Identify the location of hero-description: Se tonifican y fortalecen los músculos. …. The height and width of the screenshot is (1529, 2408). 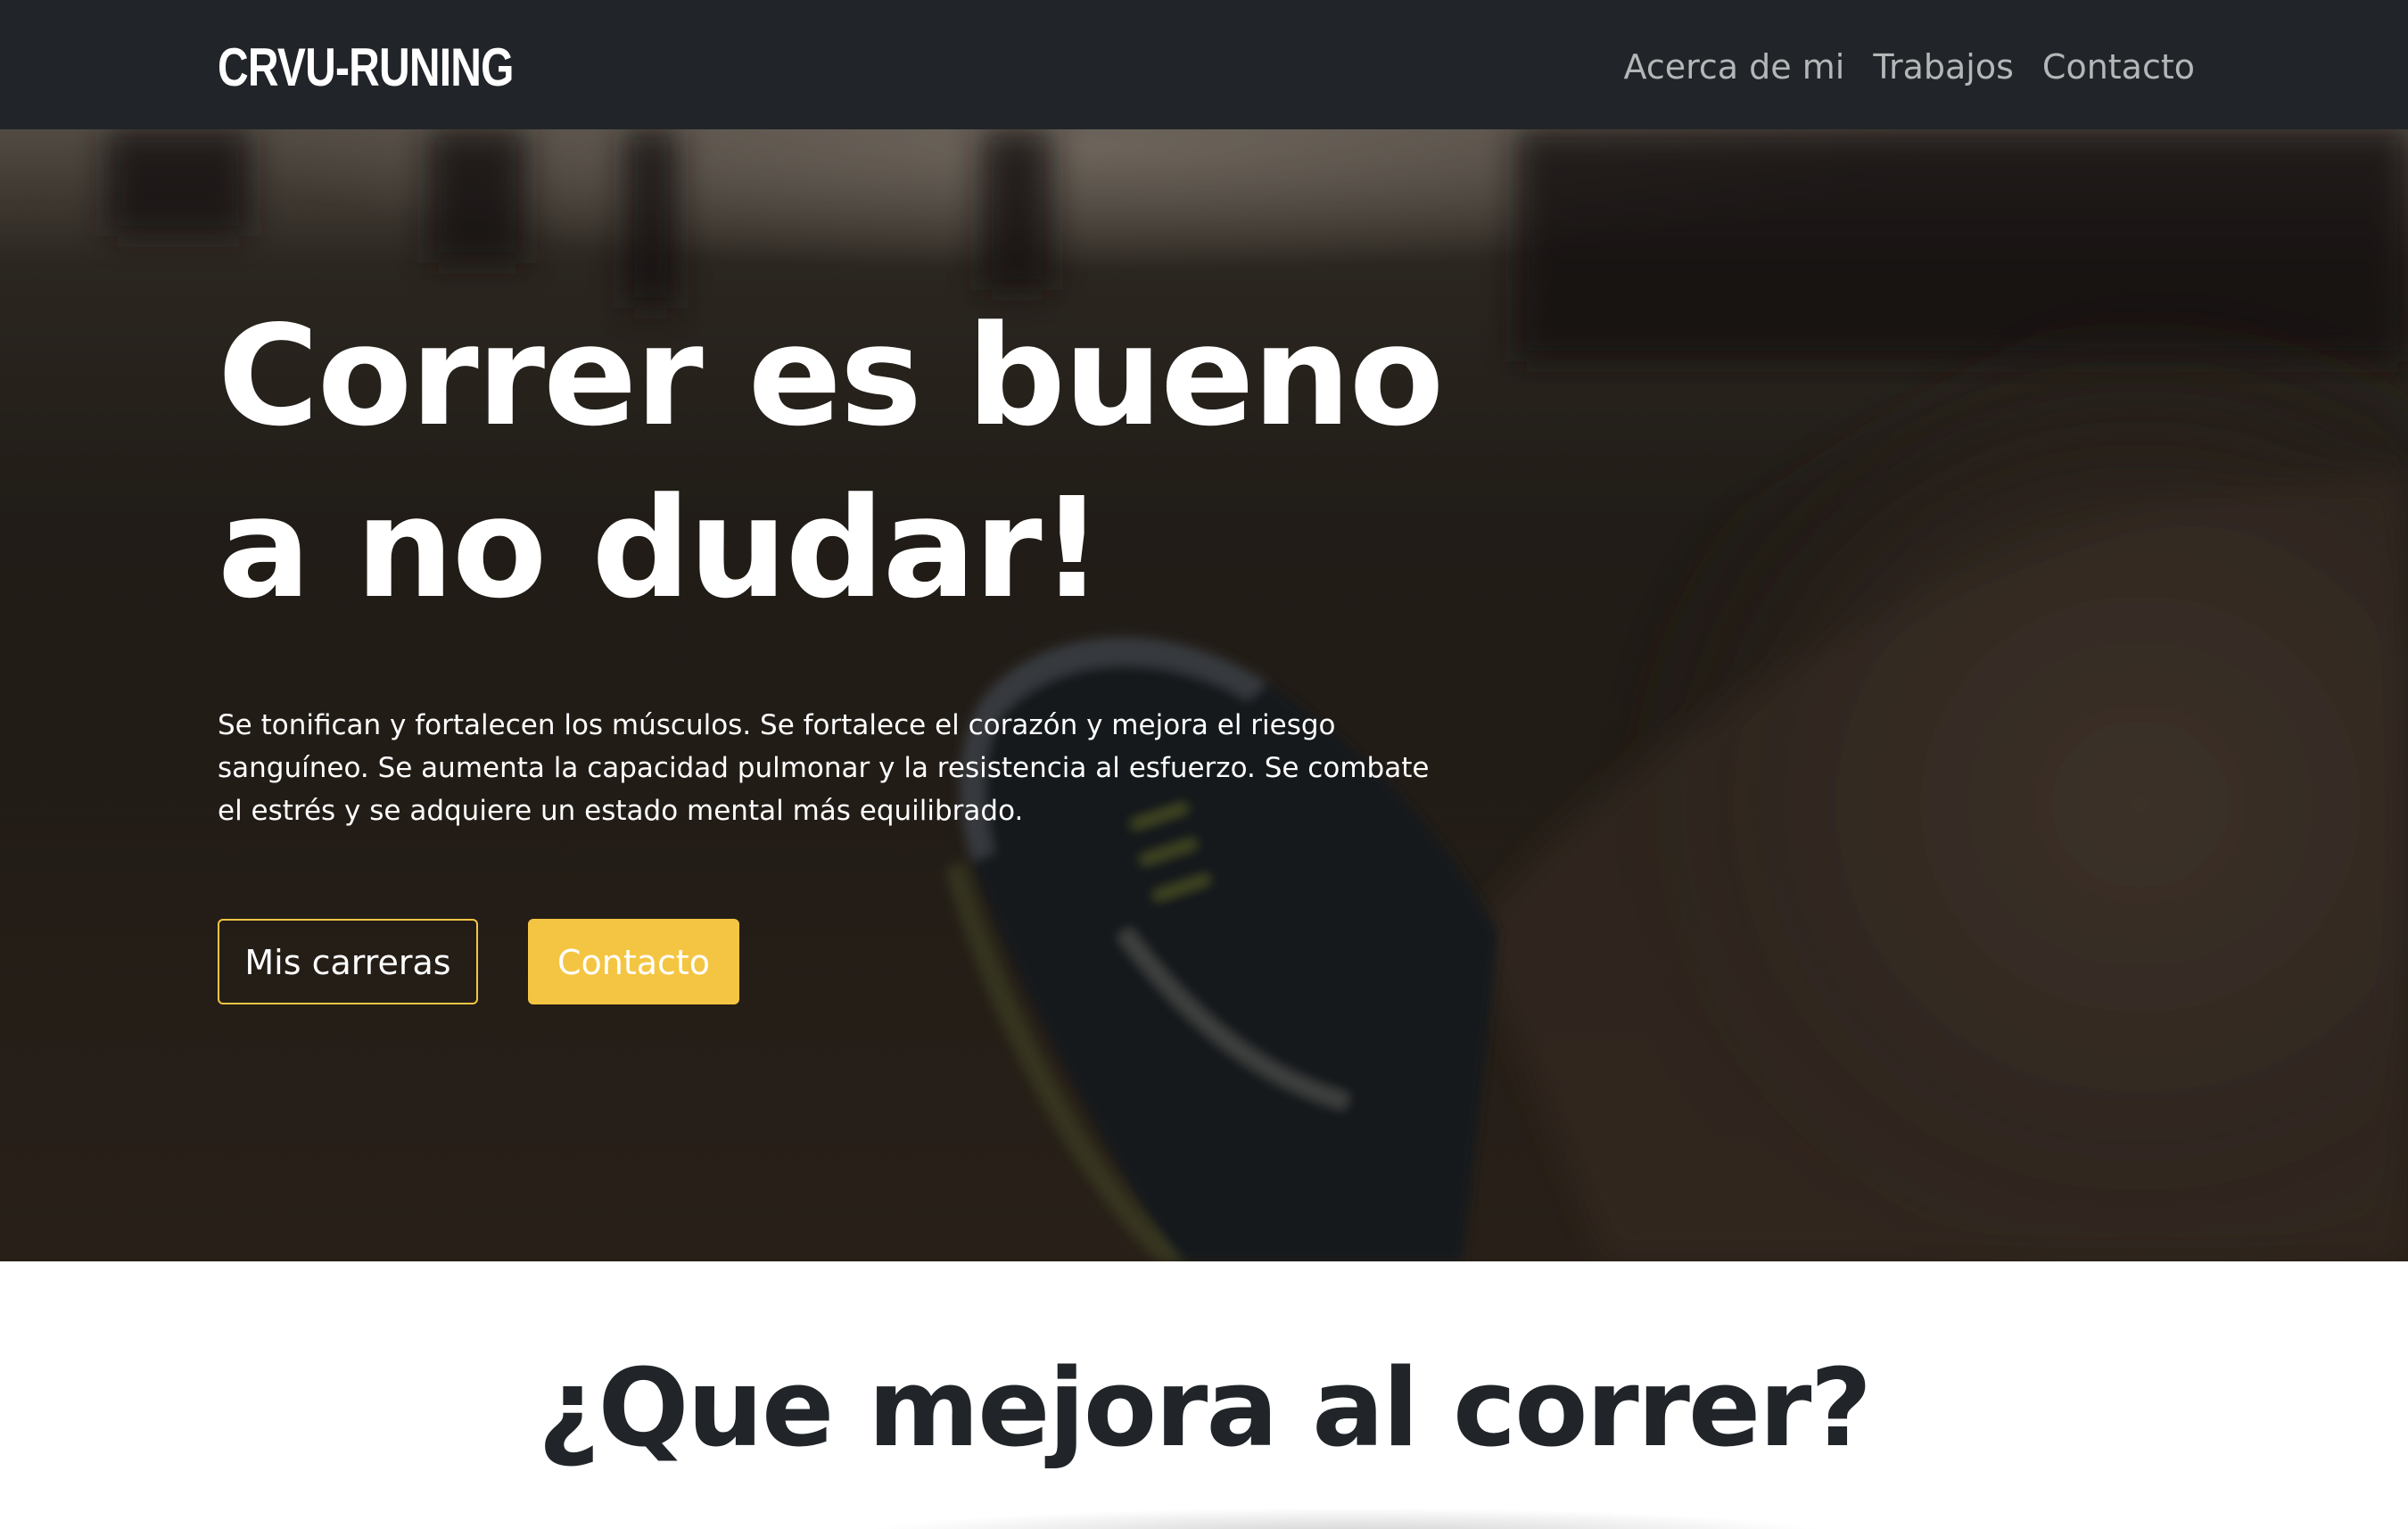
(824, 768).